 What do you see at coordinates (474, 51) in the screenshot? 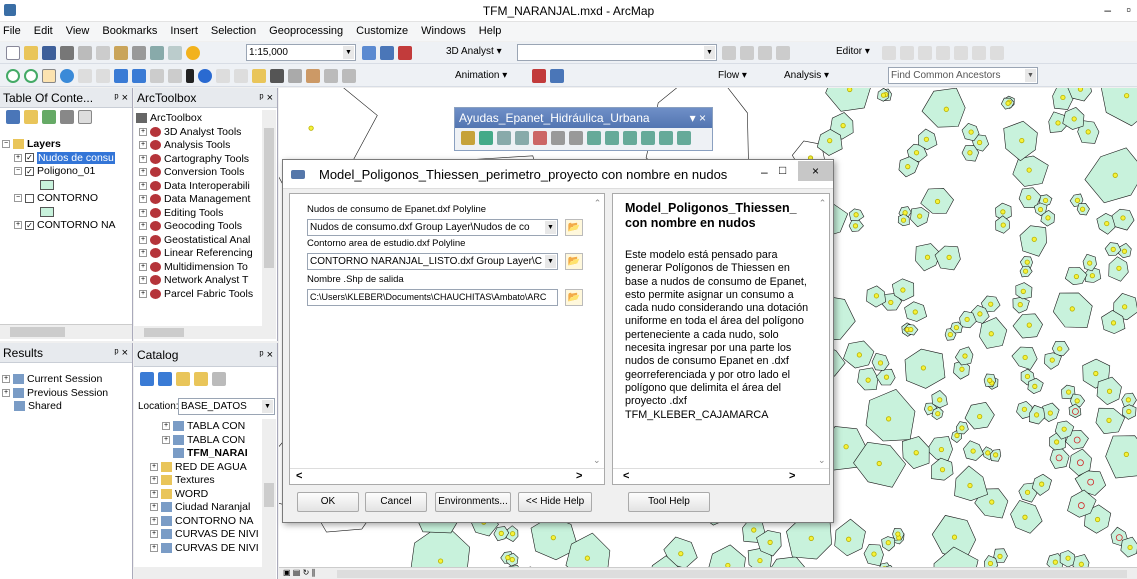
I see `3d-analyst-menu: 3D Analyst ▾` at bounding box center [474, 51].